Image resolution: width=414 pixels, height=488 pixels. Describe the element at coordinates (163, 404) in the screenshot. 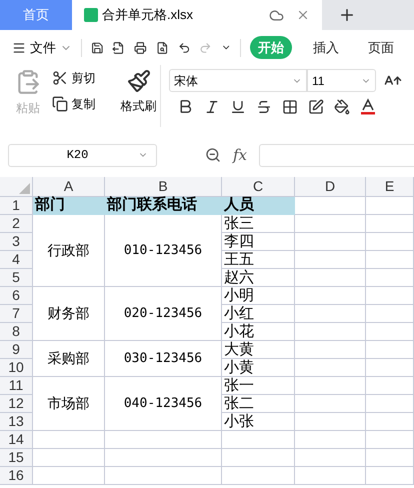

I see `phone-cell: 040-123456` at that location.